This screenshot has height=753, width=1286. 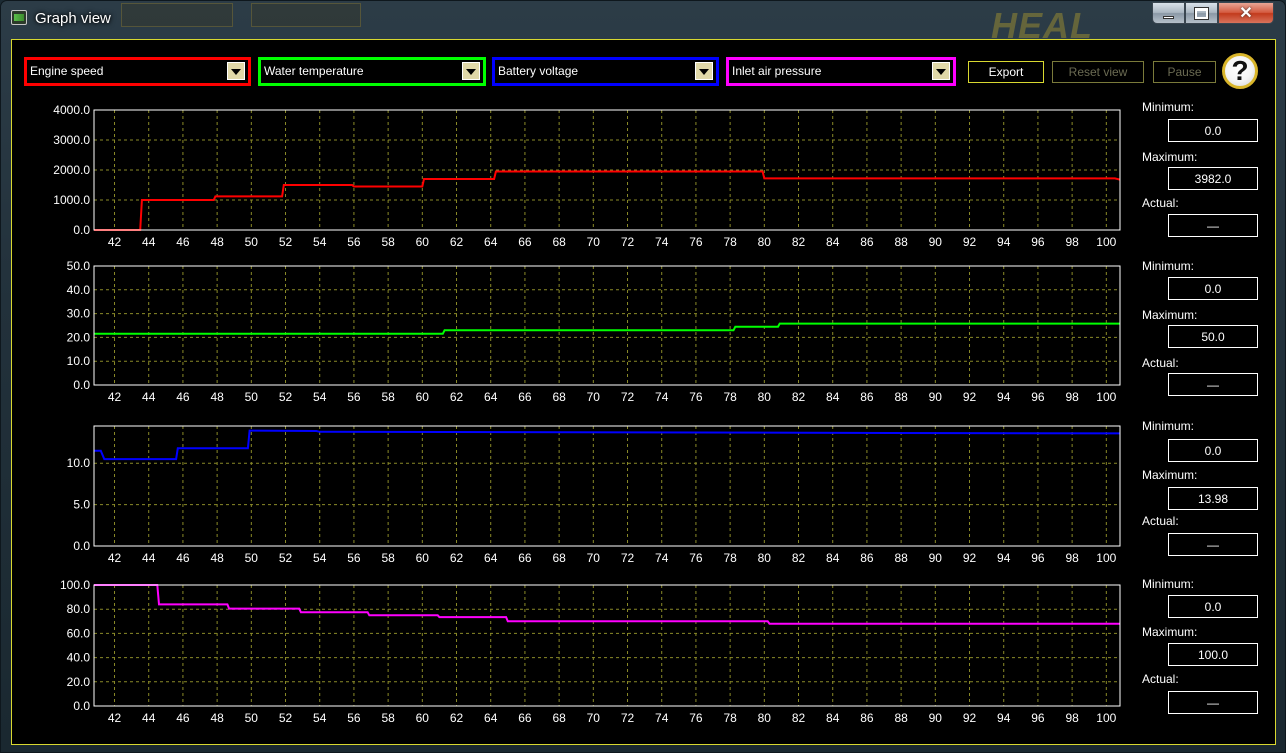 I want to click on chart-2-x-tick-label: 60, so click(x=423, y=397).